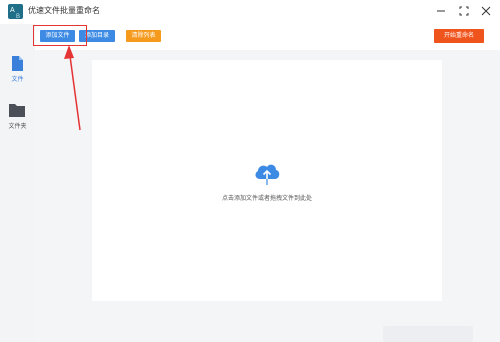 The width and height of the screenshot is (500, 342). I want to click on title-bar: A B 优速文件批量重命名, so click(250, 12).